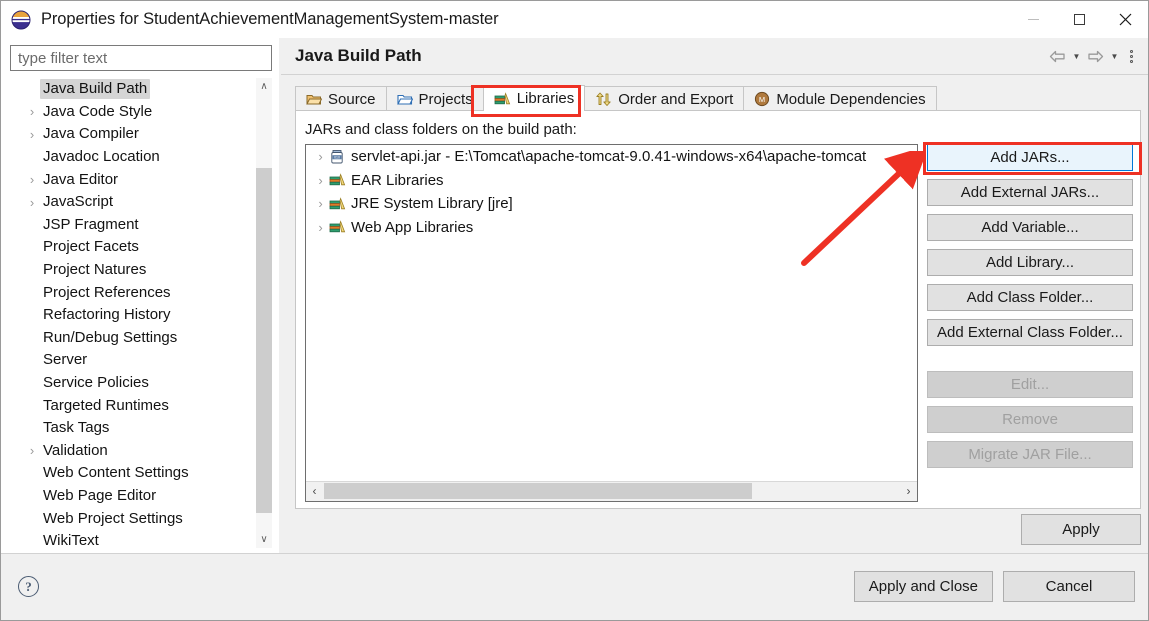 The height and width of the screenshot is (621, 1149). Describe the element at coordinates (314, 491) in the screenshot. I see `hscroll-left-arrow-icon: ‹` at that location.